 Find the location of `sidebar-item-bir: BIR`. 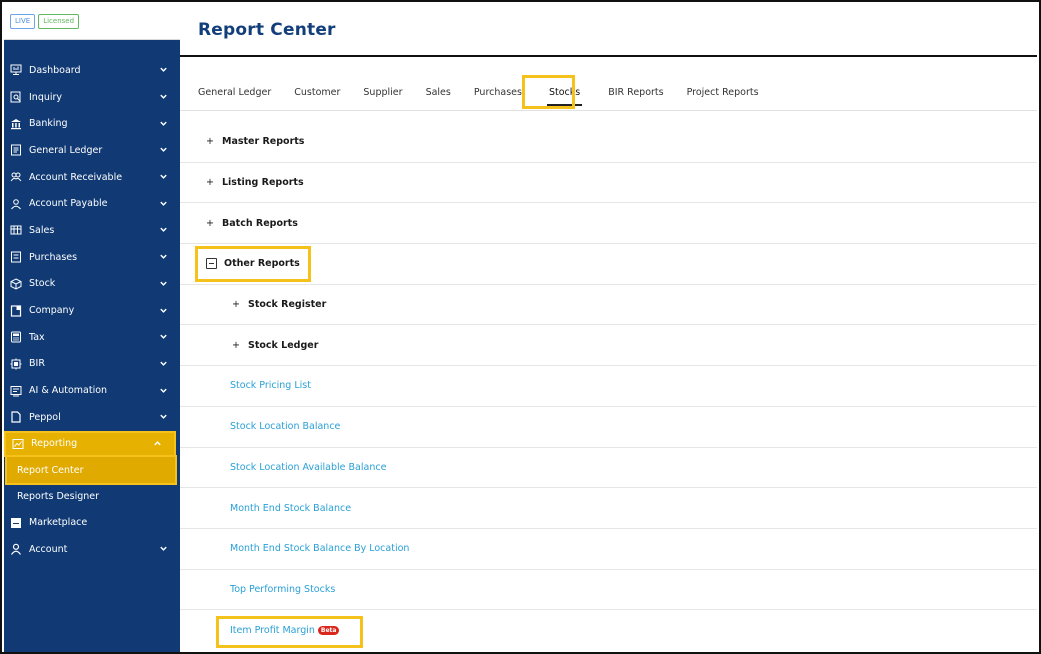

sidebar-item-bir: BIR is located at coordinates (92, 364).